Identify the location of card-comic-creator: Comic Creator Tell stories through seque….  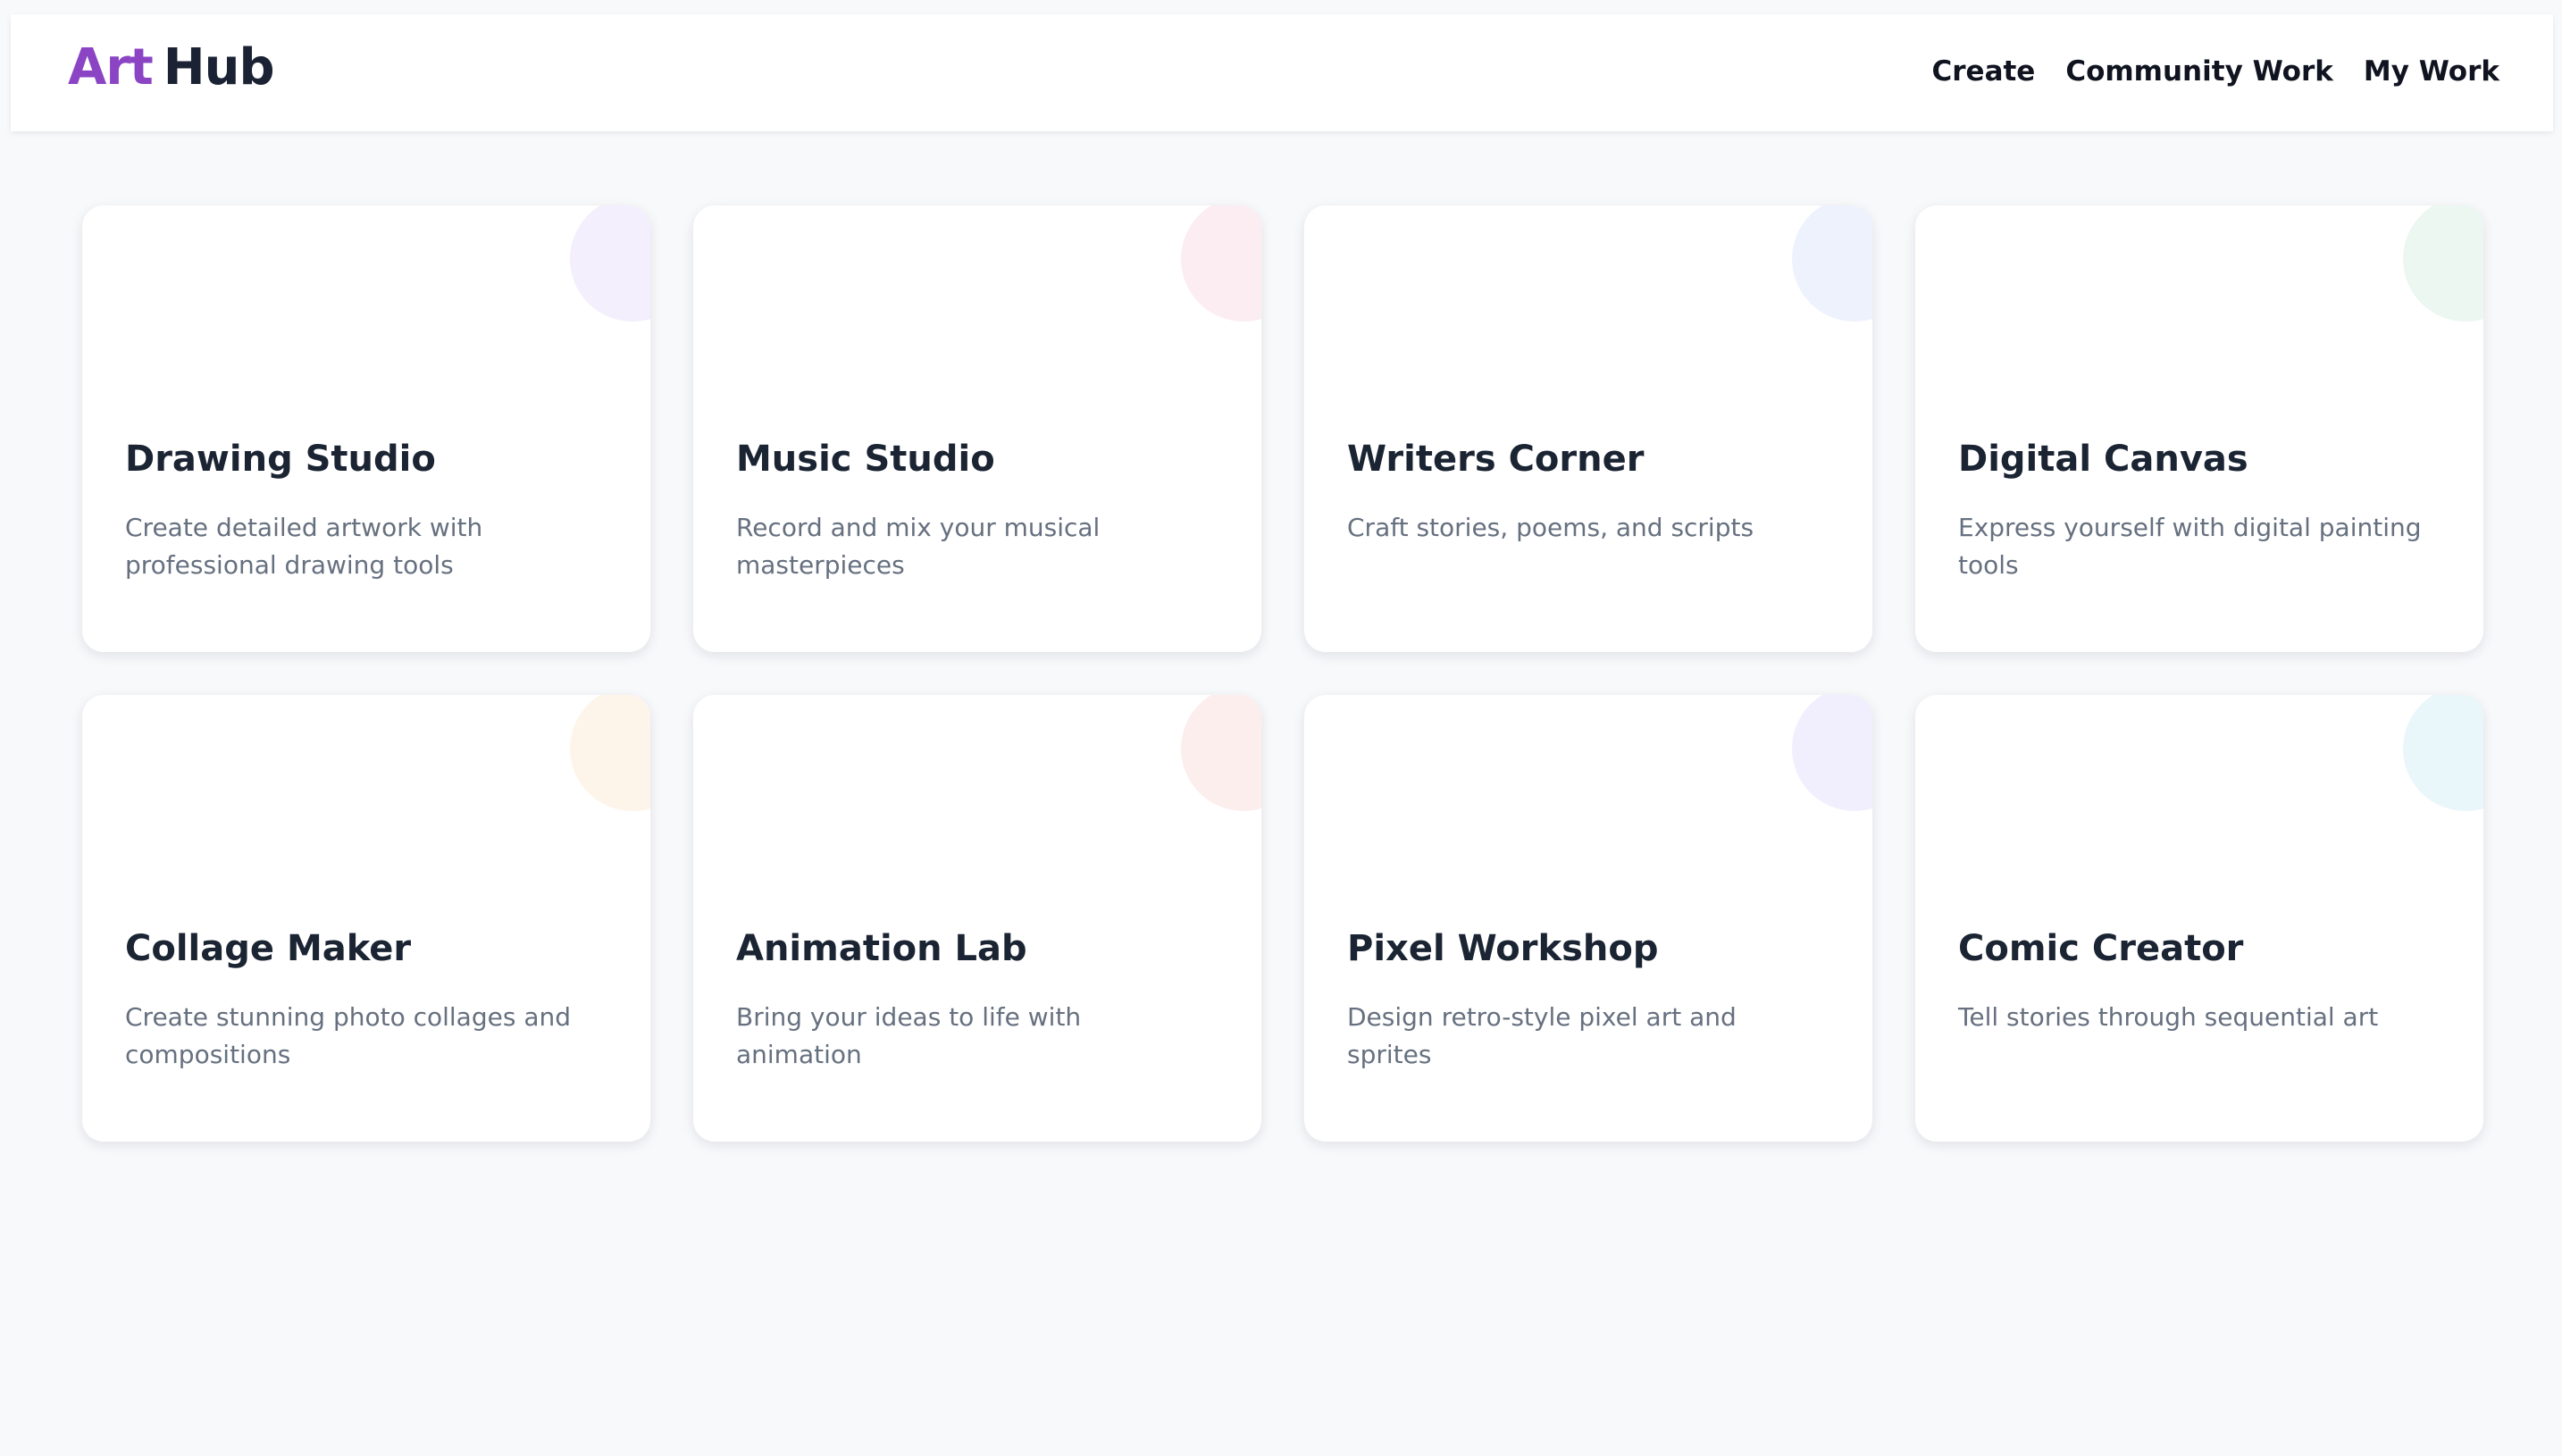
(2199, 918).